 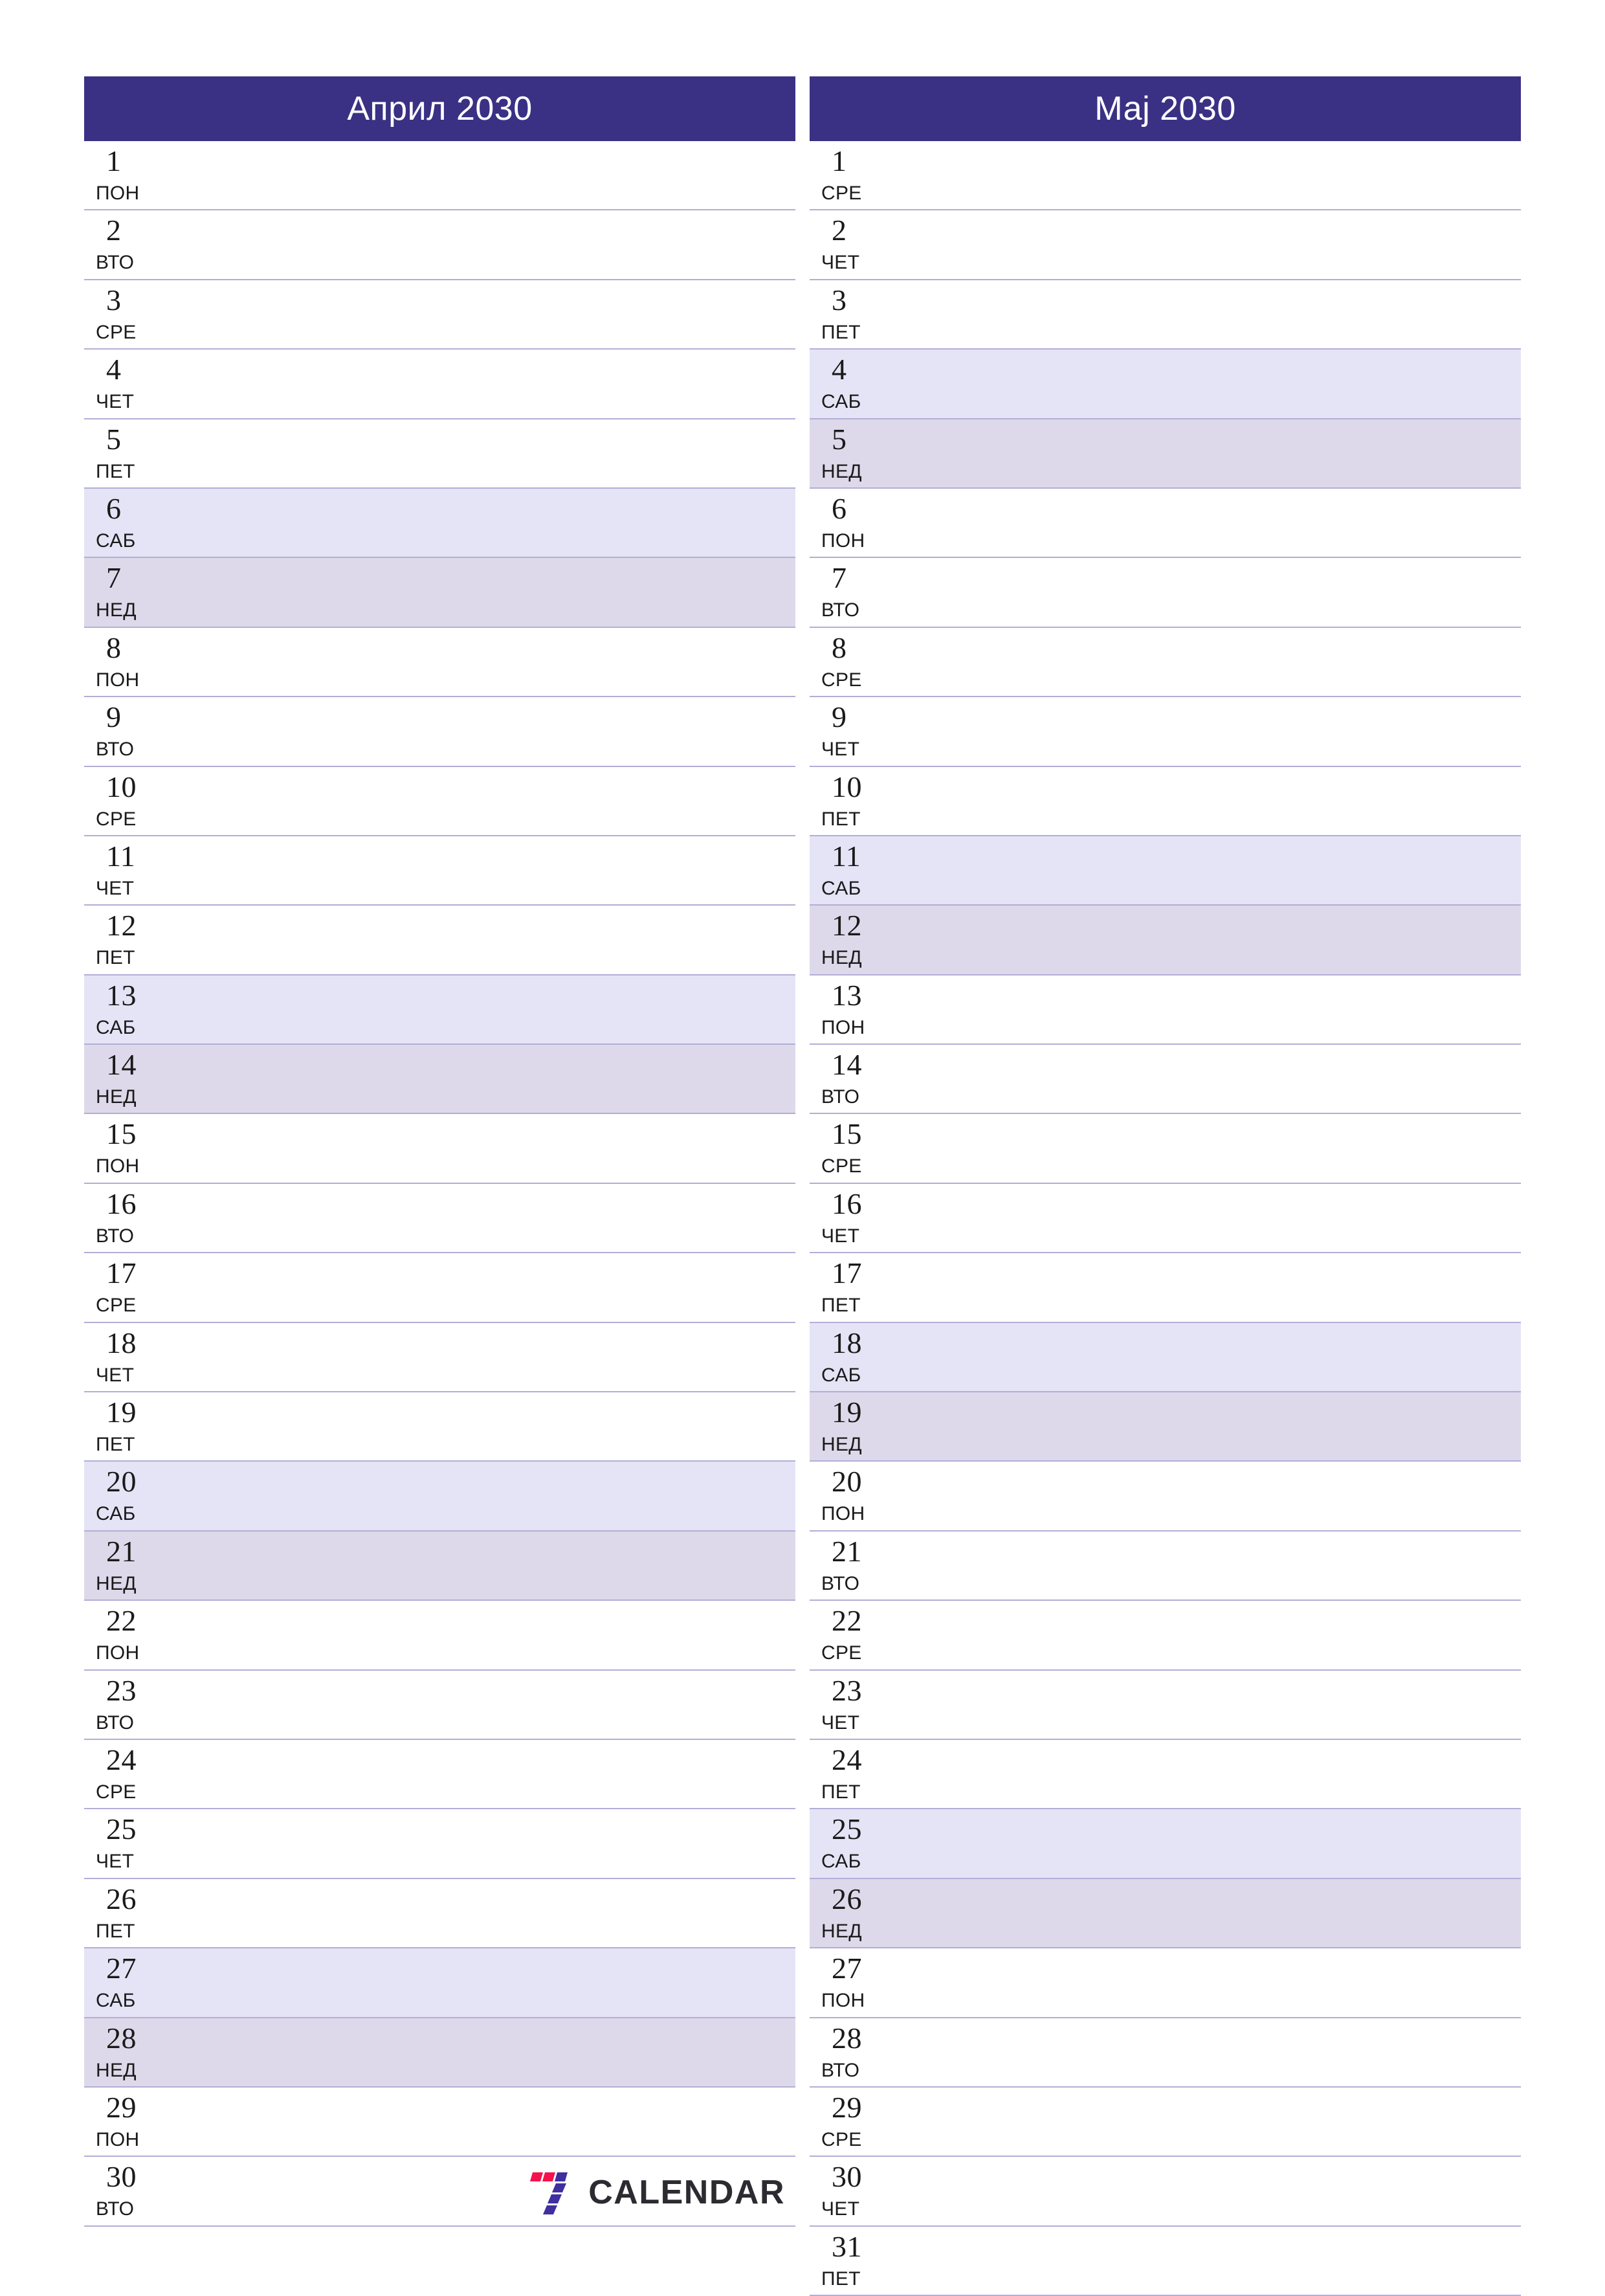 I want to click on day-number: 11, so click(x=846, y=856).